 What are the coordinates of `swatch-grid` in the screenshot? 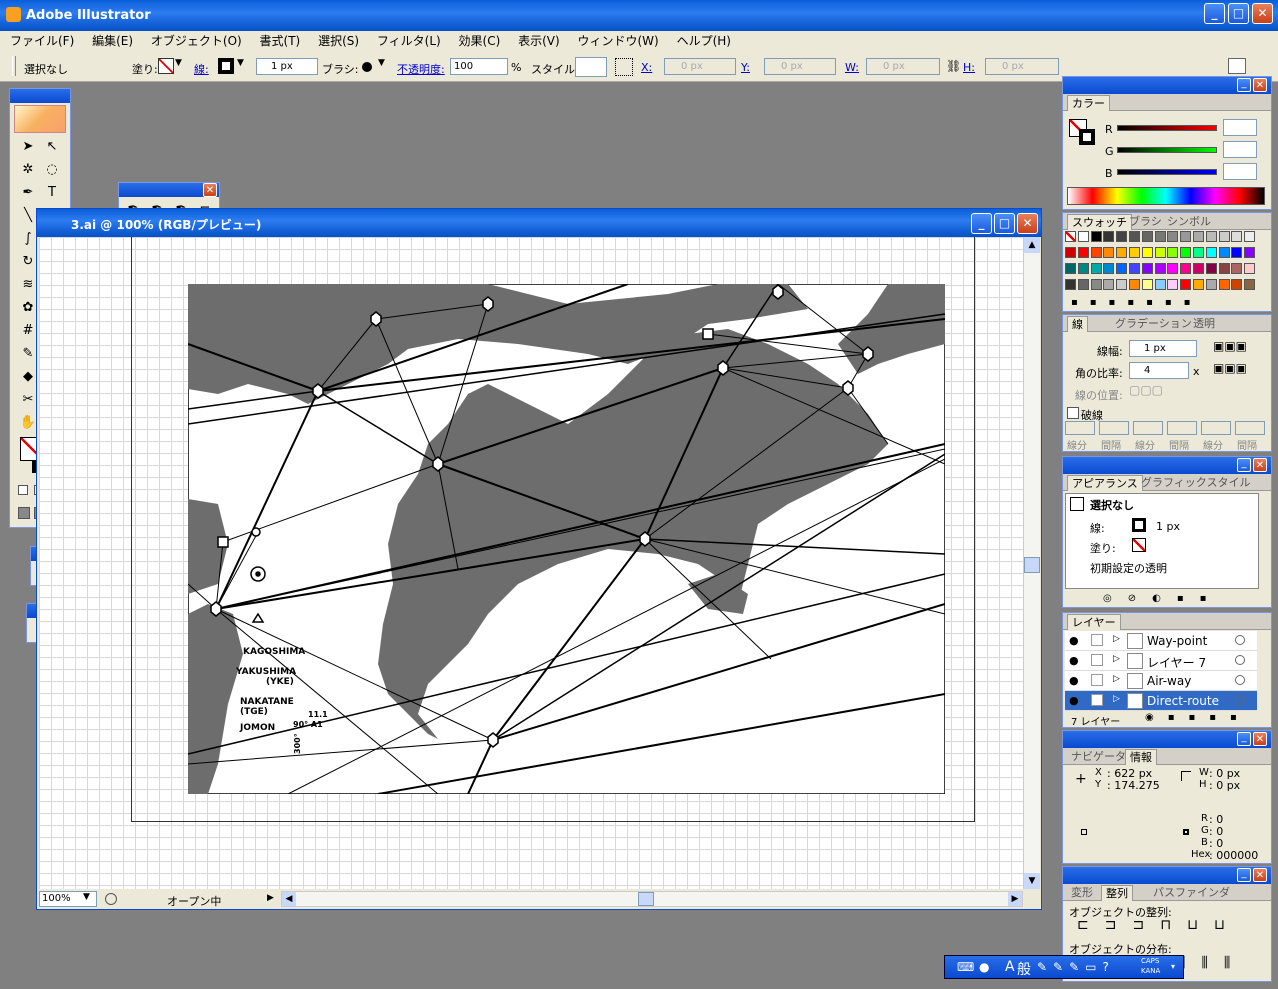 It's located at (1161, 264).